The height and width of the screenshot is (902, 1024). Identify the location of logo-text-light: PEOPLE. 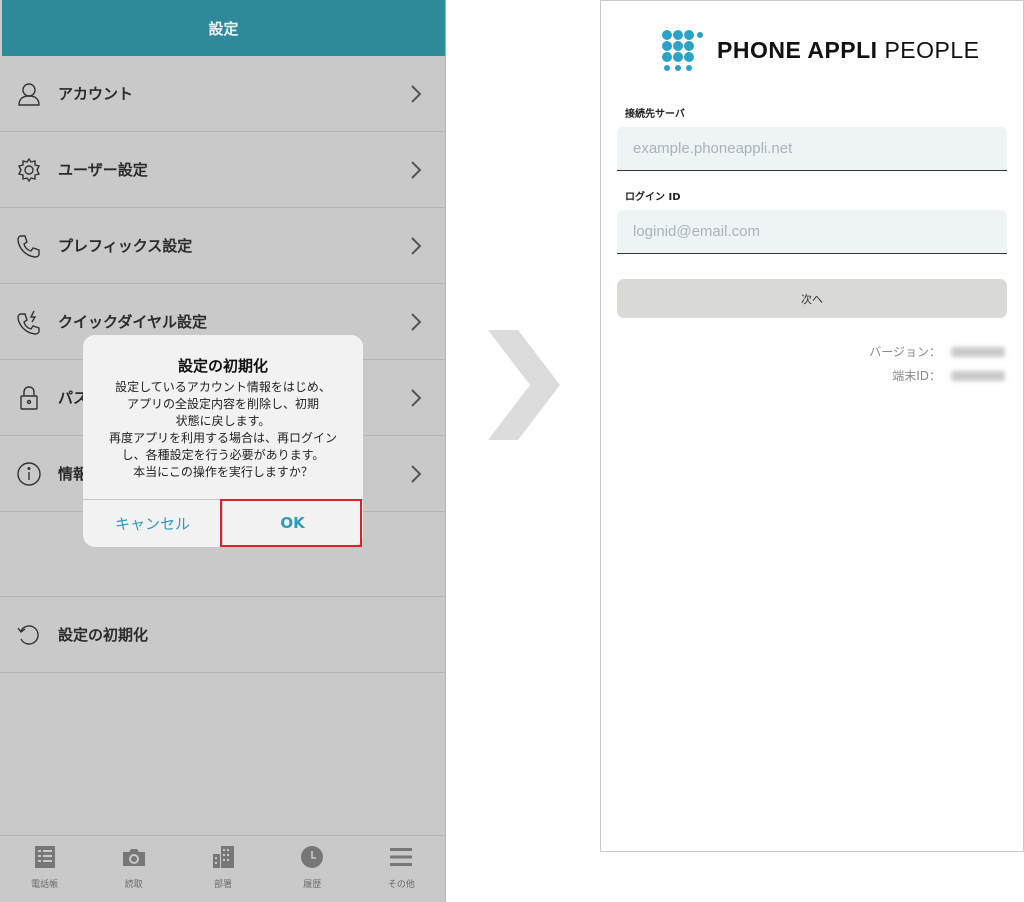
(932, 49).